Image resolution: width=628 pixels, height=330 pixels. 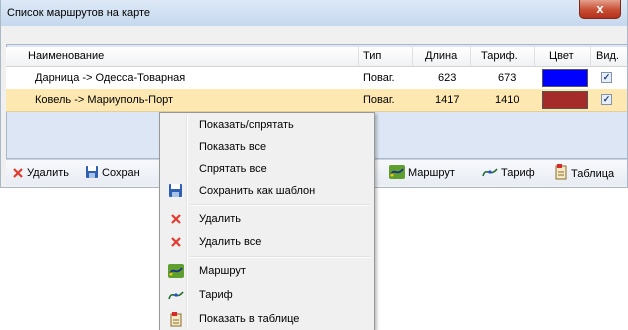 I want to click on table-label: Таблица, so click(x=593, y=174).